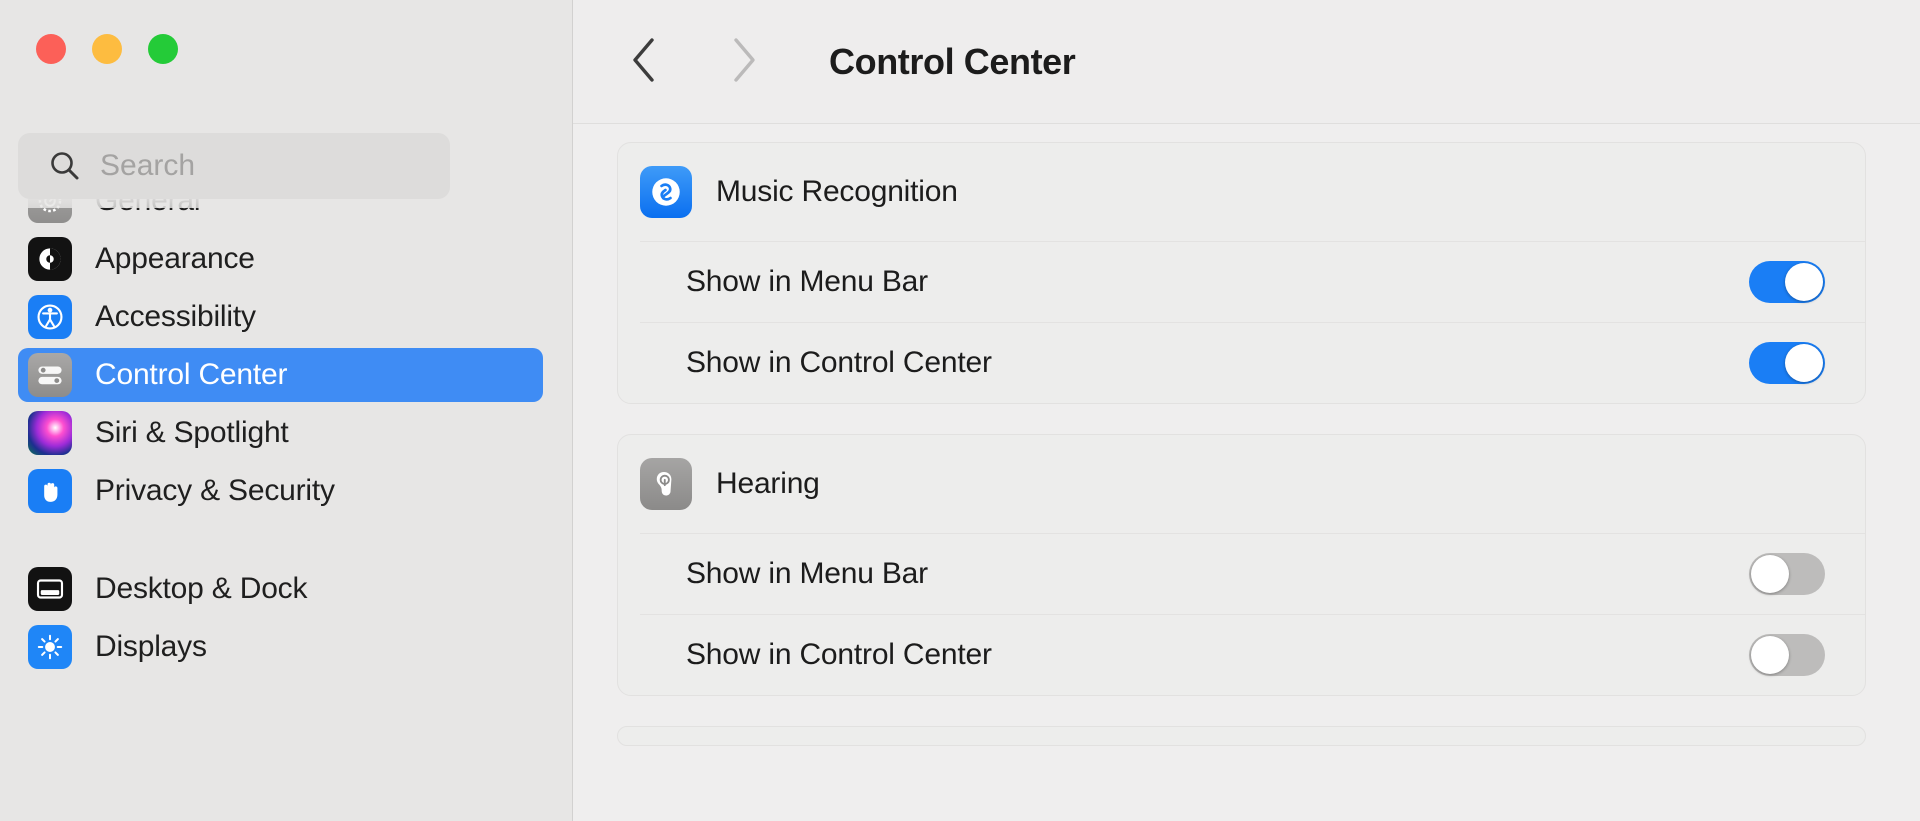 The width and height of the screenshot is (1920, 821). What do you see at coordinates (163, 49) in the screenshot?
I see `zoom-button` at bounding box center [163, 49].